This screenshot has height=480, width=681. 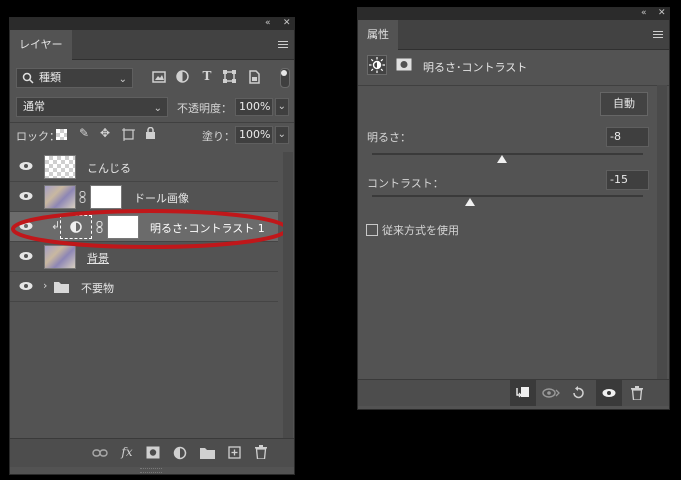 I want to click on layer-style-fx-icon: fx, so click(x=127, y=452).